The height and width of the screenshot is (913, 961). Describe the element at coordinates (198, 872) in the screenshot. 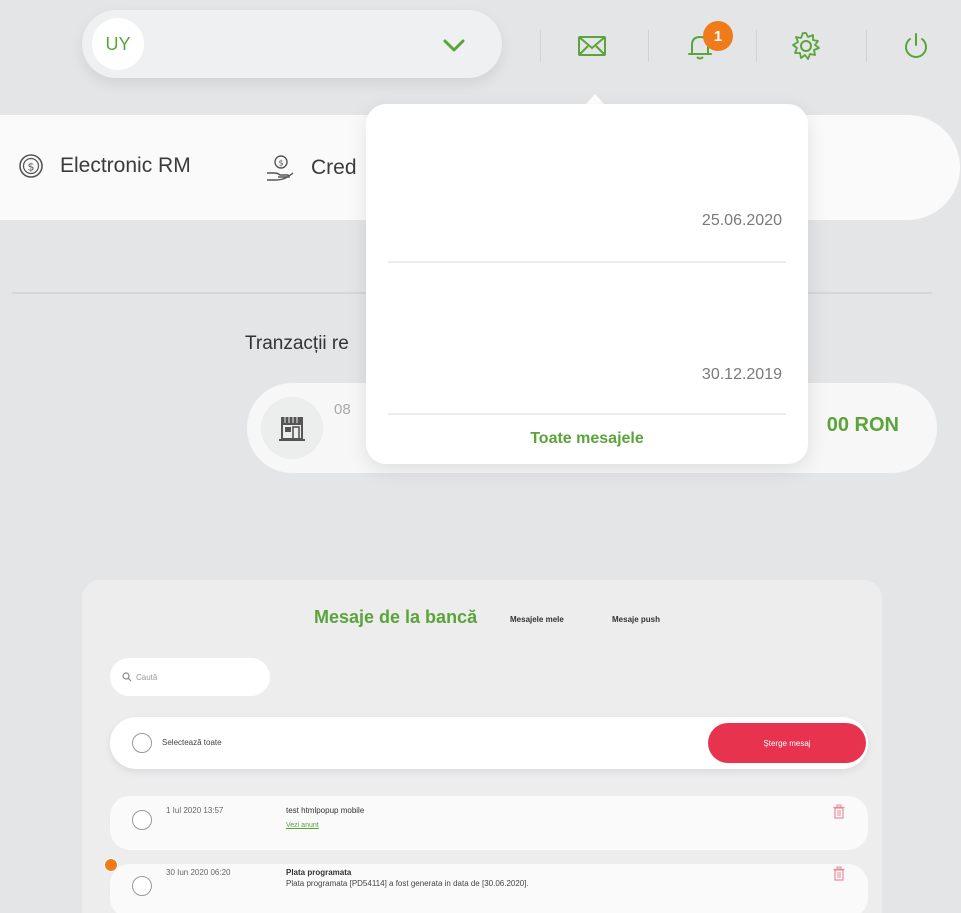

I see `row-date: 30 Iun 2020 06:20` at that location.